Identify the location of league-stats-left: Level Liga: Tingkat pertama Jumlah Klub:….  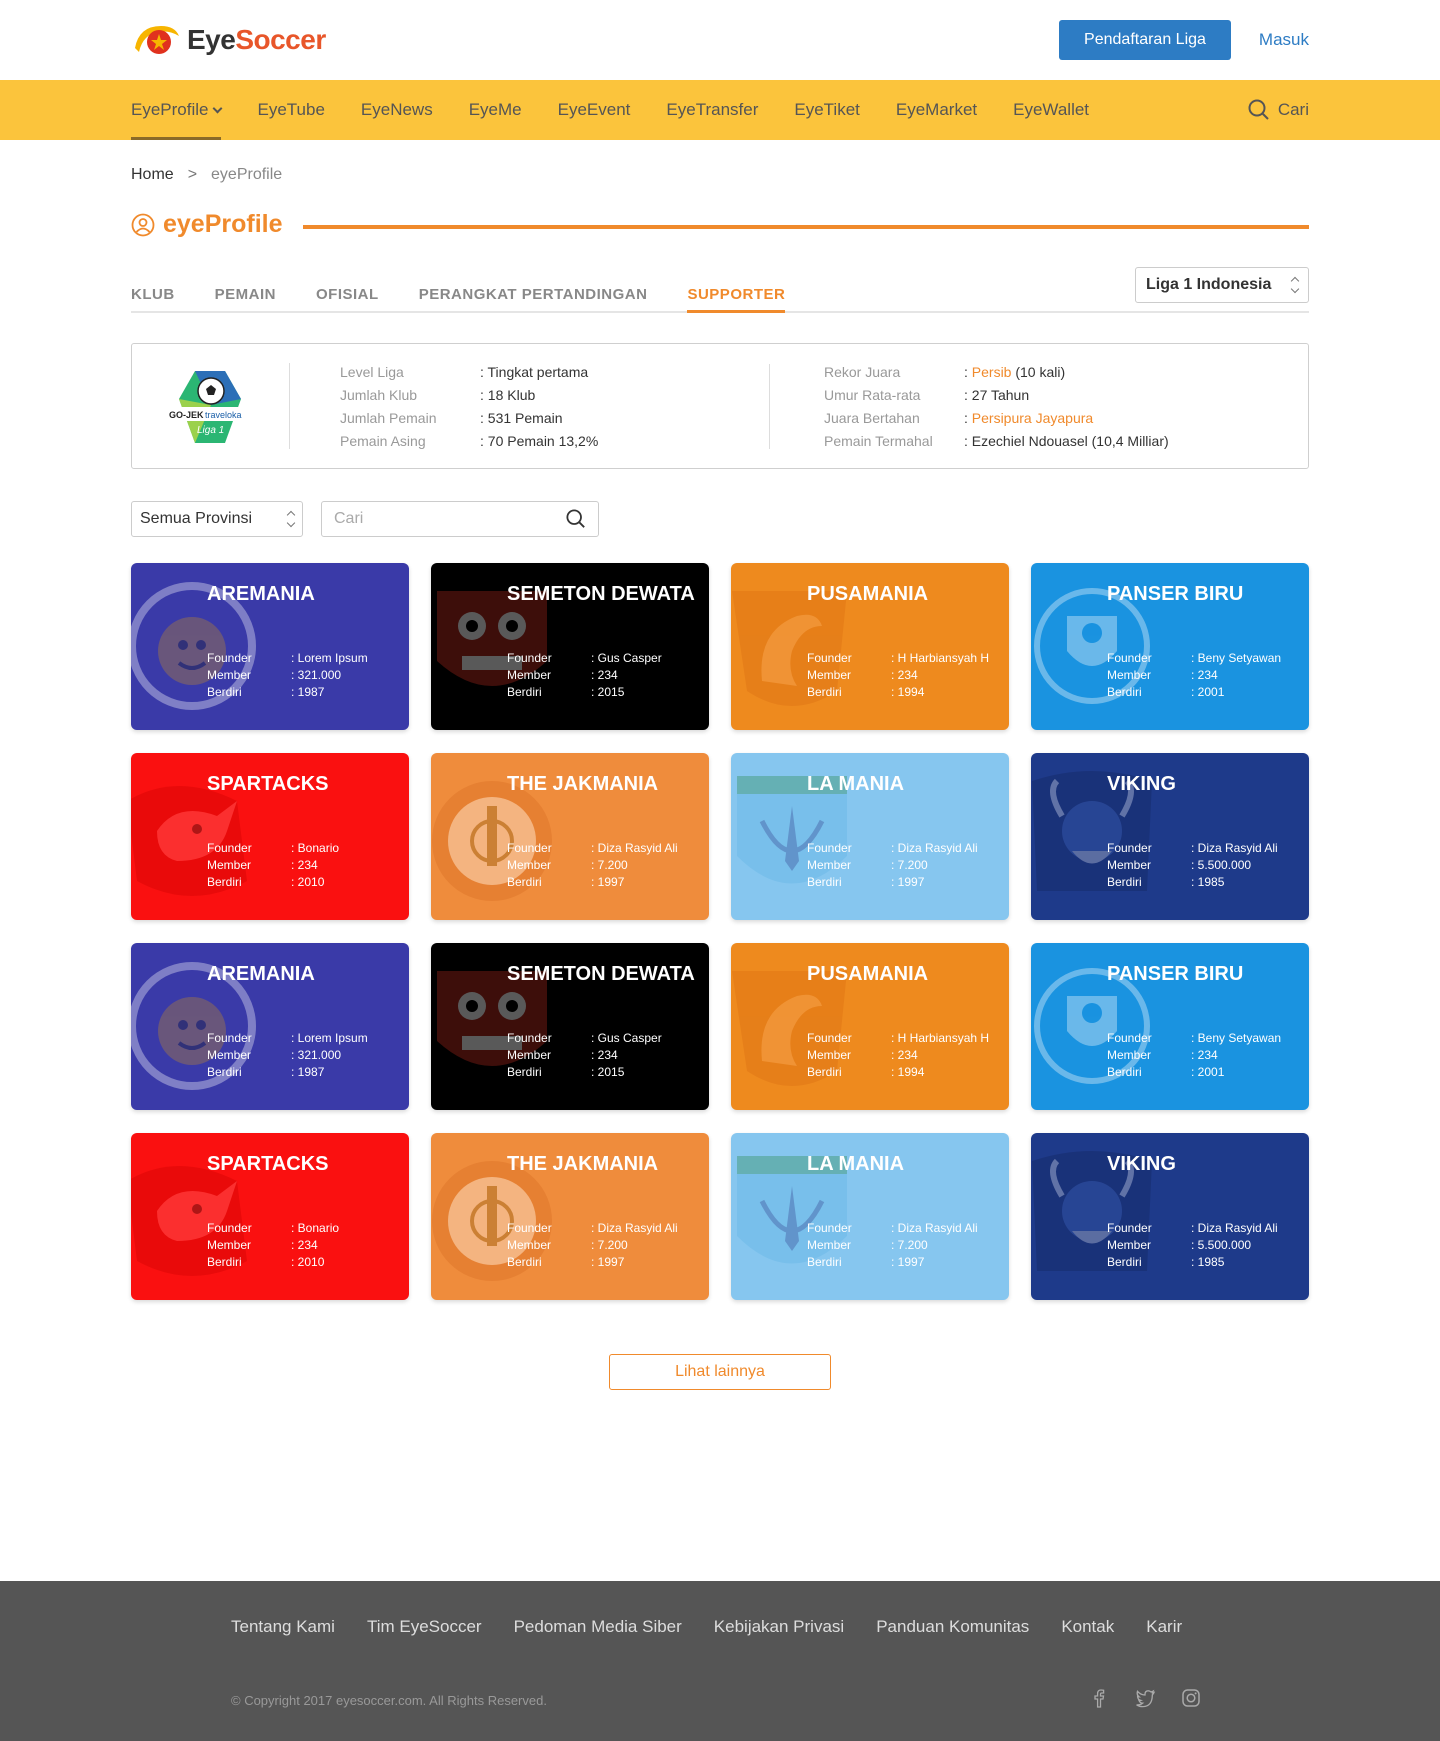
(555, 406).